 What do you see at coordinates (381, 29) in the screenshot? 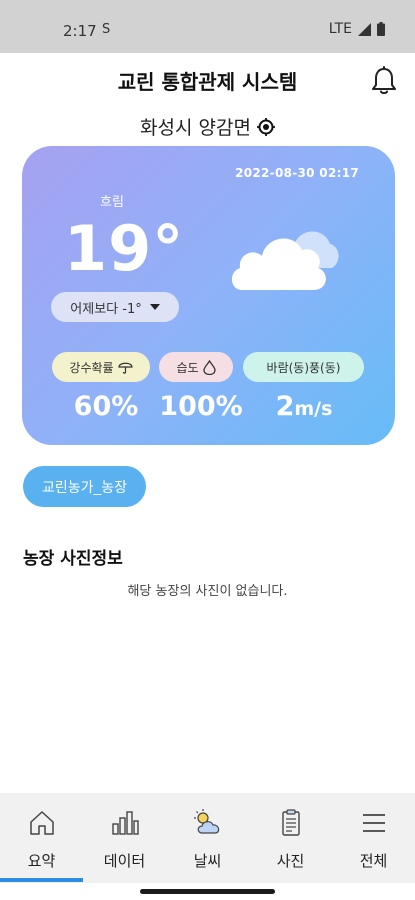
I see `battery-icon` at bounding box center [381, 29].